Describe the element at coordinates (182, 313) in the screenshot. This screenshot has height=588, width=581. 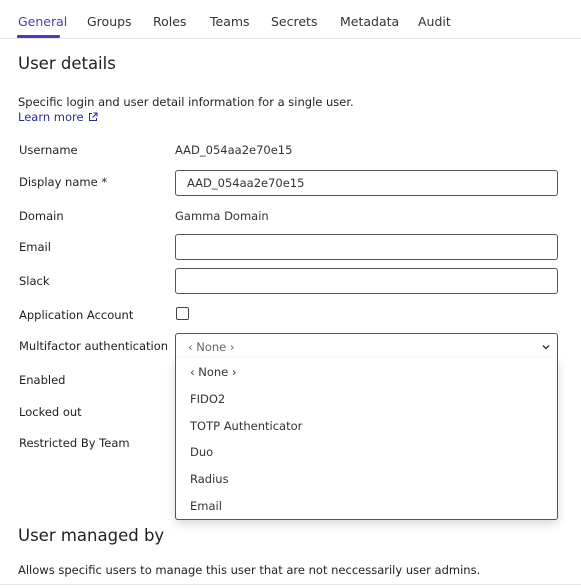
I see `application-account-checkbox` at that location.